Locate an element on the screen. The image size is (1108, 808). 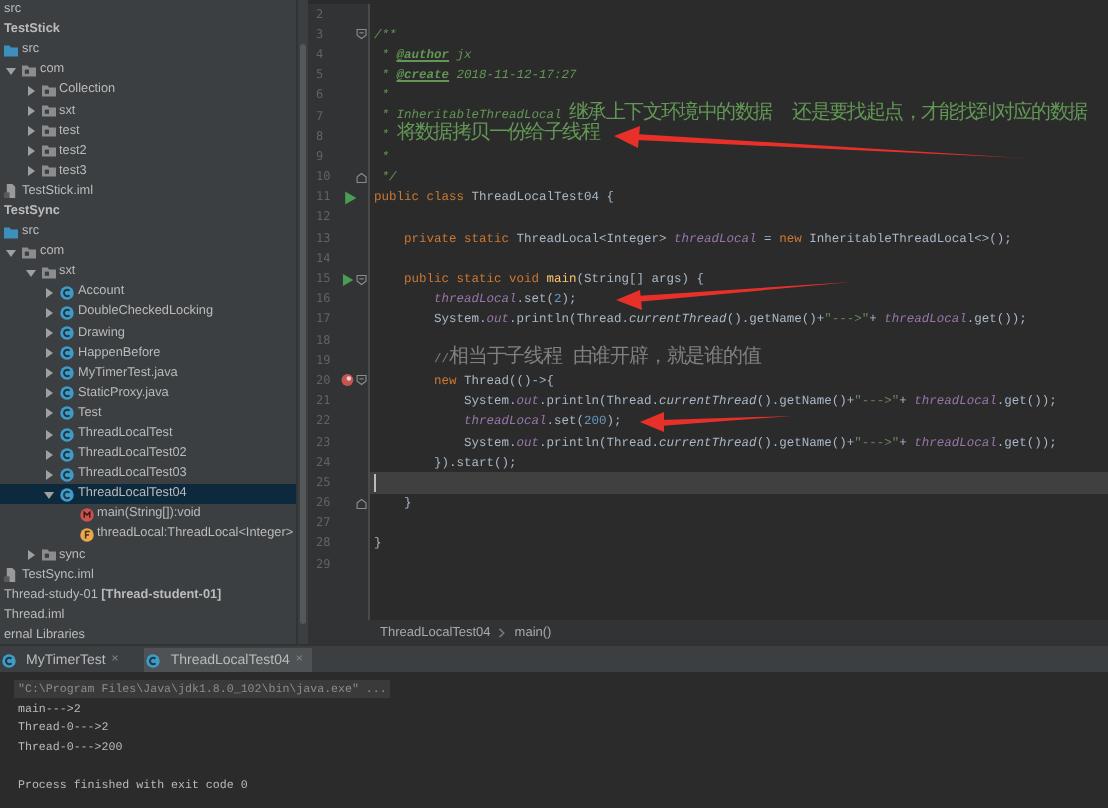
text-caret is located at coordinates (375, 482).